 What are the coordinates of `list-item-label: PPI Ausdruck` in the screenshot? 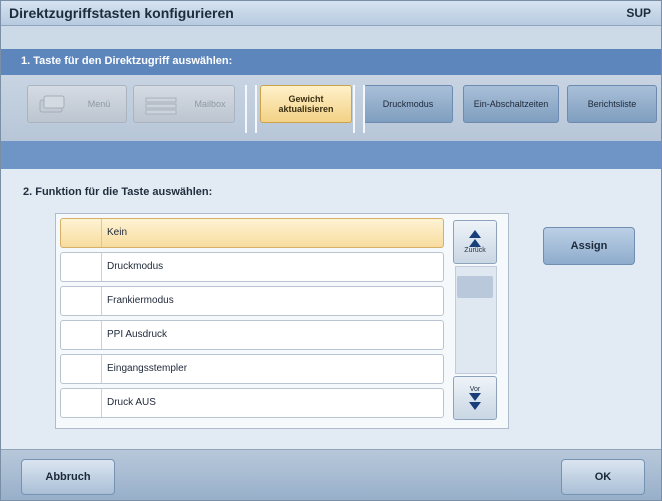 It's located at (137, 334).